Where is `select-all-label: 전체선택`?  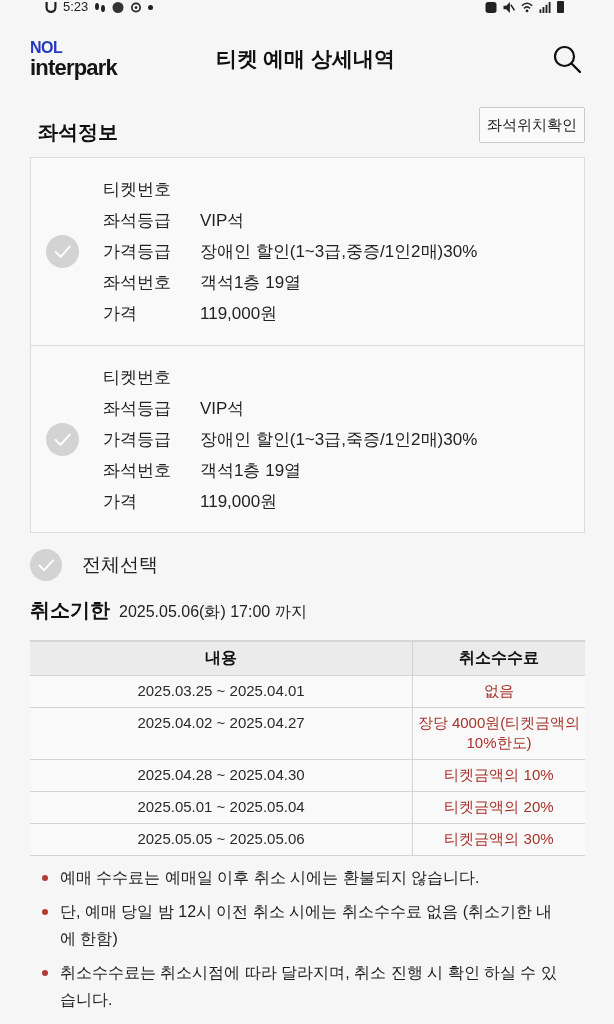
select-all-label: 전체선택 is located at coordinates (120, 565).